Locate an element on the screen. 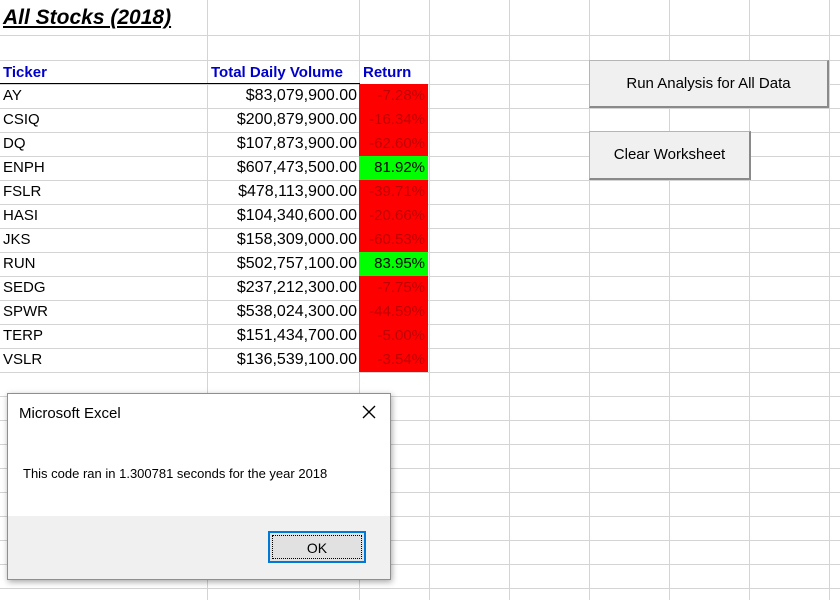  table-row: ENPH $607,473,500.00 81.92% is located at coordinates (215, 168).